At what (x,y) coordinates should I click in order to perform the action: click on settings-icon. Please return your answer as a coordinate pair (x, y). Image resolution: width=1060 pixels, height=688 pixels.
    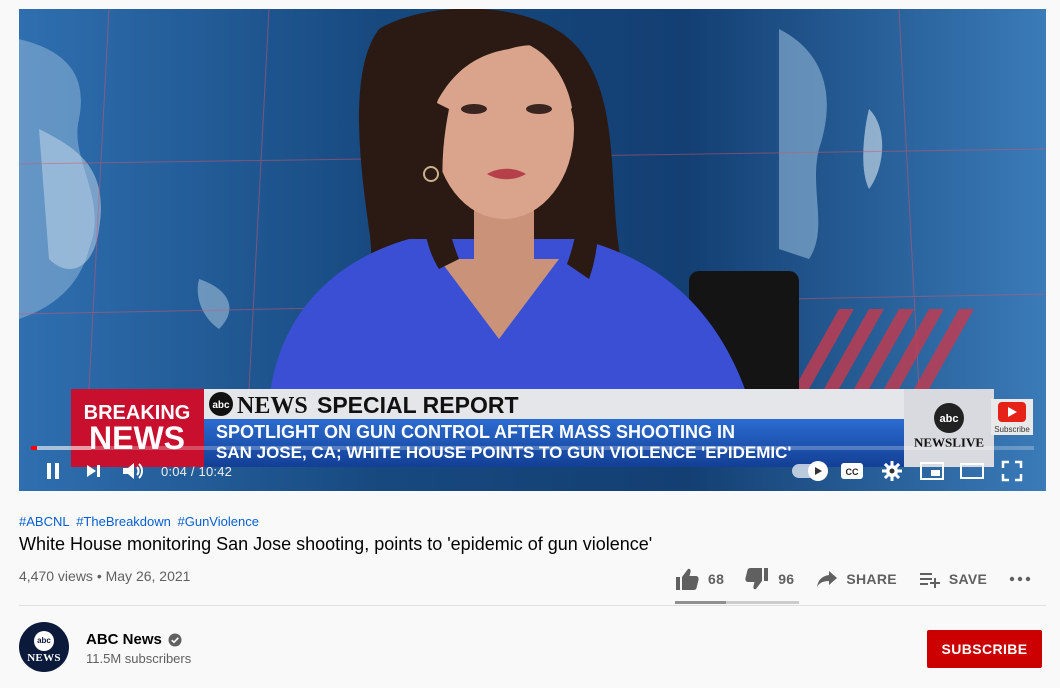
    Looking at the image, I should click on (892, 471).